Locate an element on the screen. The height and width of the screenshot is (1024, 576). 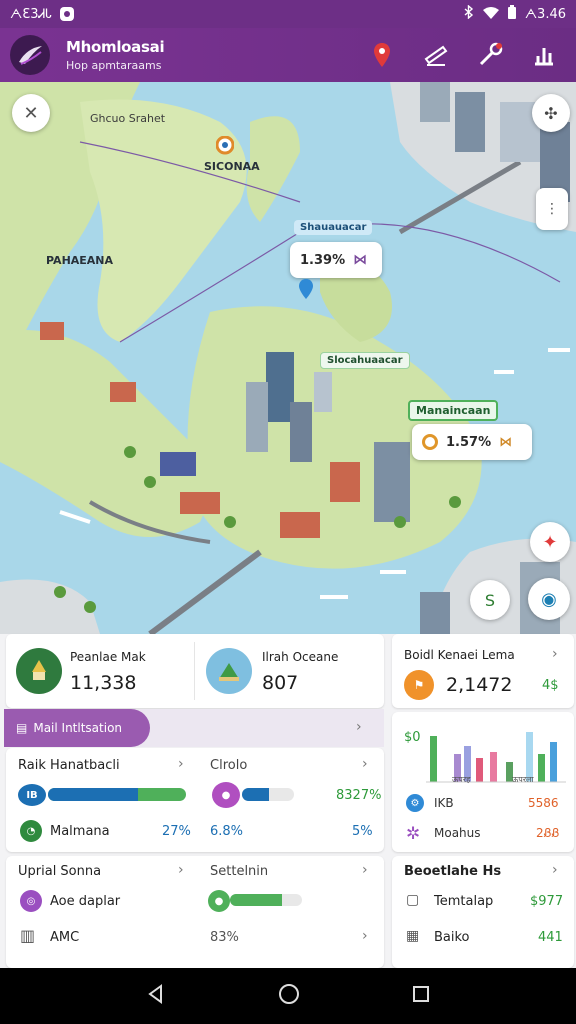
map-tag-green: Slocahuaacar is located at coordinates (365, 360).